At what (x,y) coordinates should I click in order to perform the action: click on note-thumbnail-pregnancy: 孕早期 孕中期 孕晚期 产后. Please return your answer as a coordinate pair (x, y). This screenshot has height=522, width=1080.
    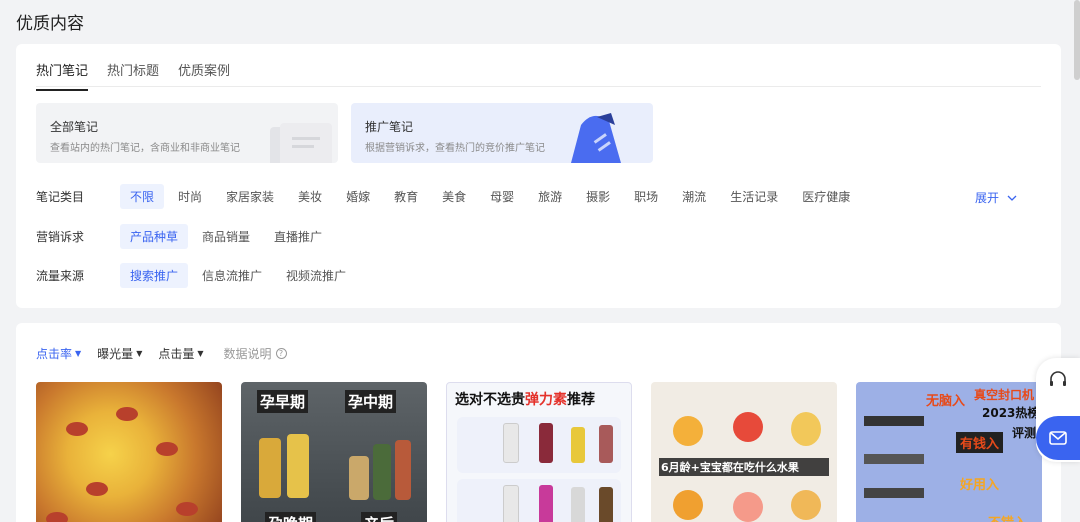
    Looking at the image, I should click on (334, 452).